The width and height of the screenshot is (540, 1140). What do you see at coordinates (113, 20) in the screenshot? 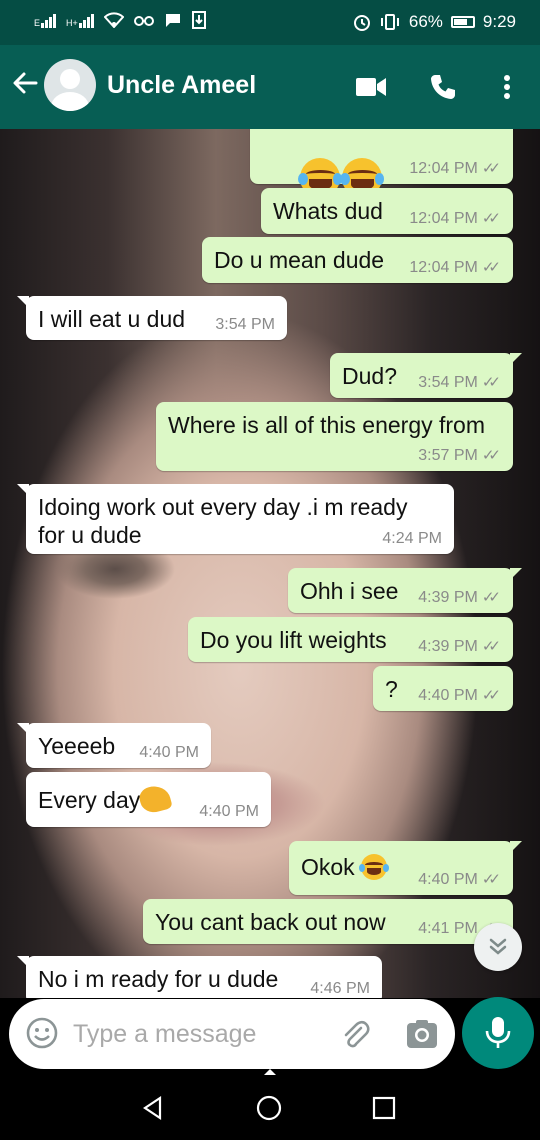
I see `wifi-icon` at bounding box center [113, 20].